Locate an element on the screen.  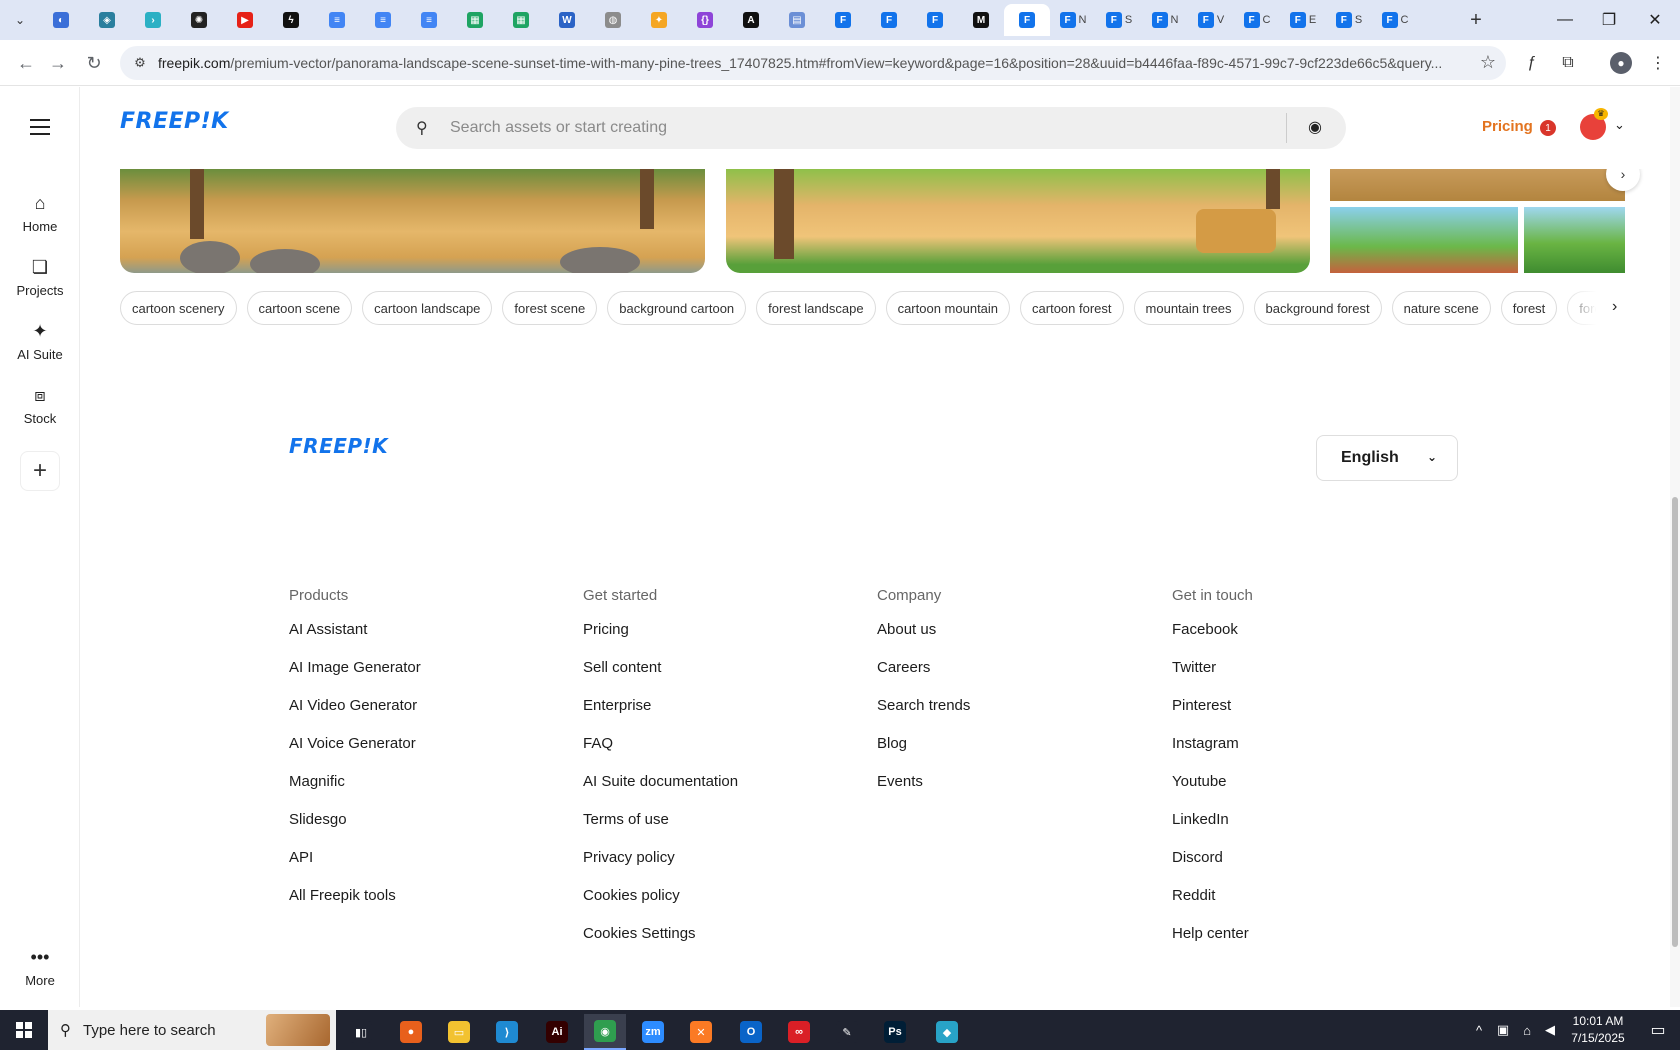
footer-link: Facebook is located at coordinates (1312, 638).